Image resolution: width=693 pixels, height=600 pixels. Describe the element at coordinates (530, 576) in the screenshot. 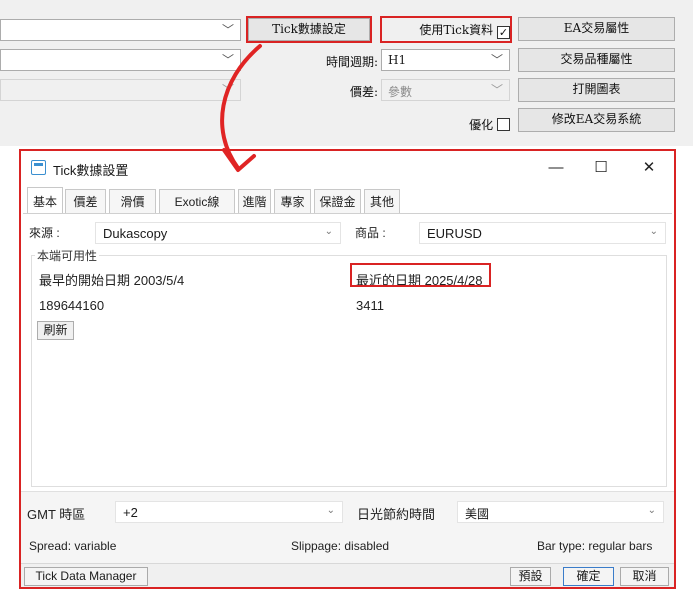

I see `preset-button: 預設` at that location.